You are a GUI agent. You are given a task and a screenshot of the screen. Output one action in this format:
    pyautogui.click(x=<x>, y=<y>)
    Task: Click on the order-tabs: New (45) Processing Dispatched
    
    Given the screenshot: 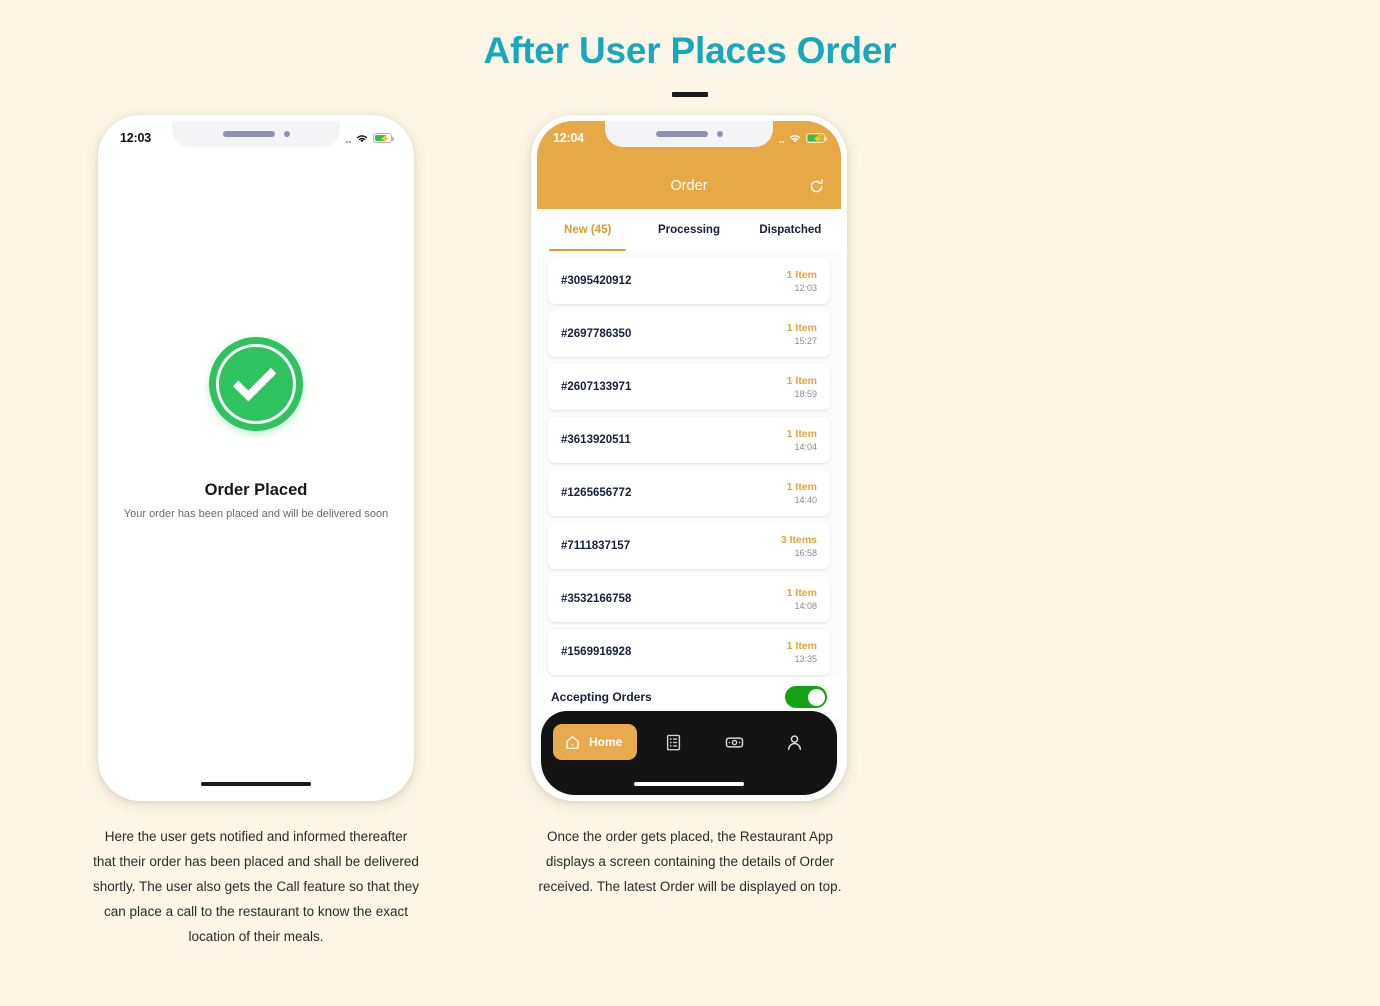 What is the action you would take?
    pyautogui.click(x=689, y=230)
    